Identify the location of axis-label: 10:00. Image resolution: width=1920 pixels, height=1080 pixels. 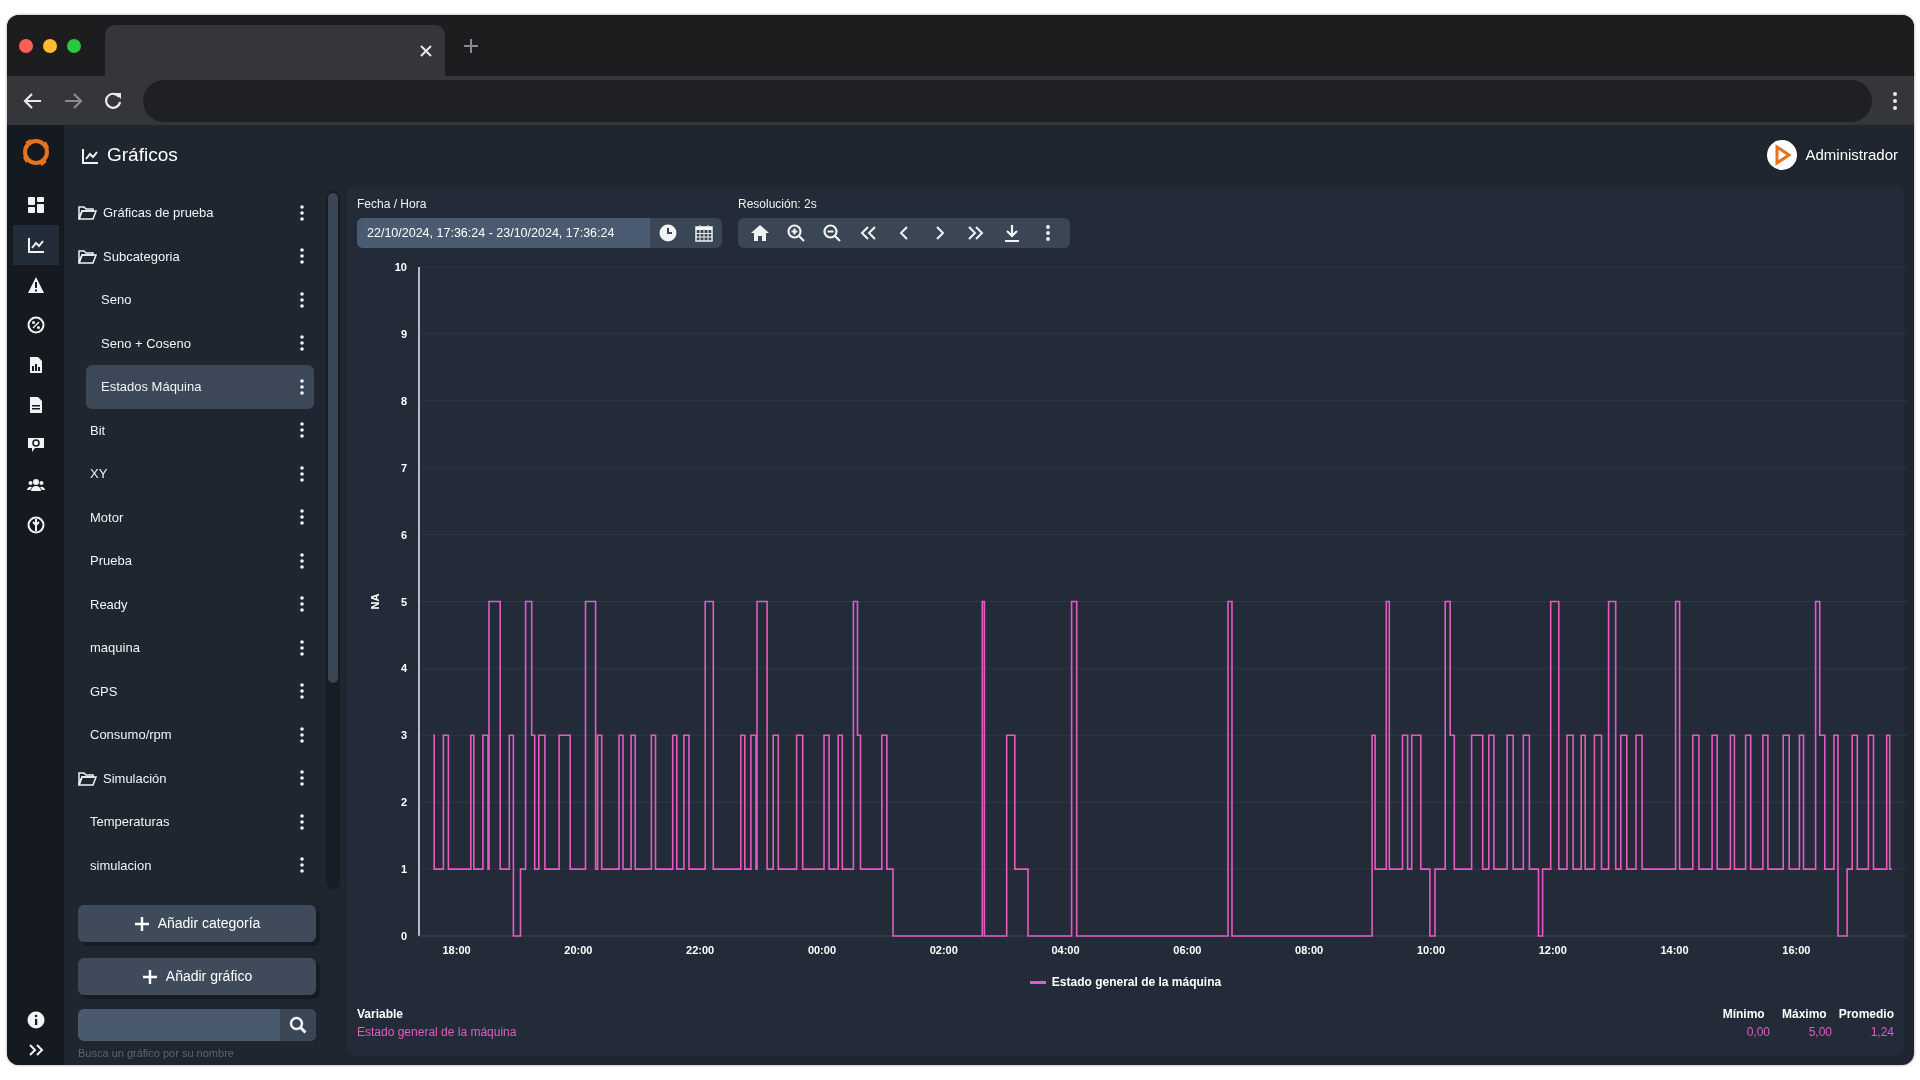
(1430, 950).